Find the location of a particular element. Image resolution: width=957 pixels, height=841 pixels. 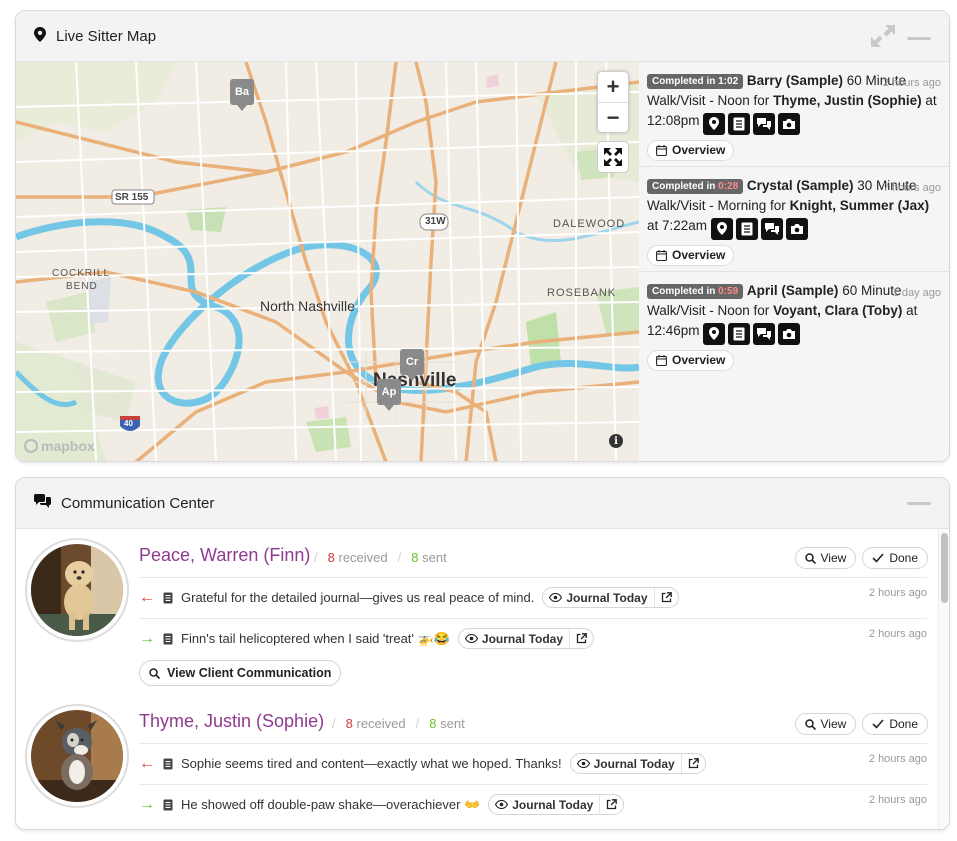

north-nashville-label: North Nashville is located at coordinates (307, 306).